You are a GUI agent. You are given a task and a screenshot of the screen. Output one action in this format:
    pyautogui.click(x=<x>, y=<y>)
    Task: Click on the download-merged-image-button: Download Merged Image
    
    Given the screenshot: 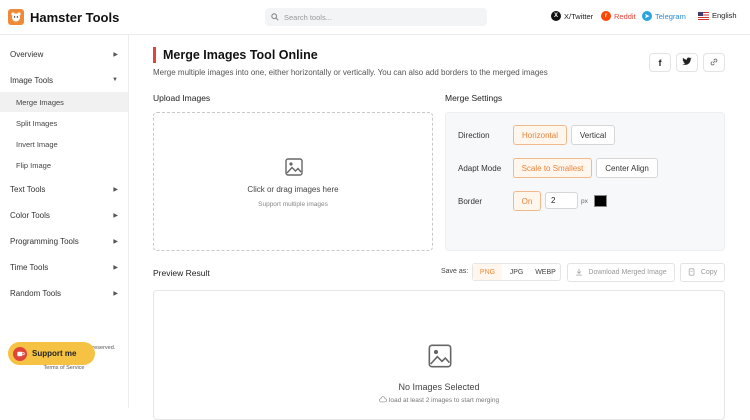 What is the action you would take?
    pyautogui.click(x=621, y=272)
    